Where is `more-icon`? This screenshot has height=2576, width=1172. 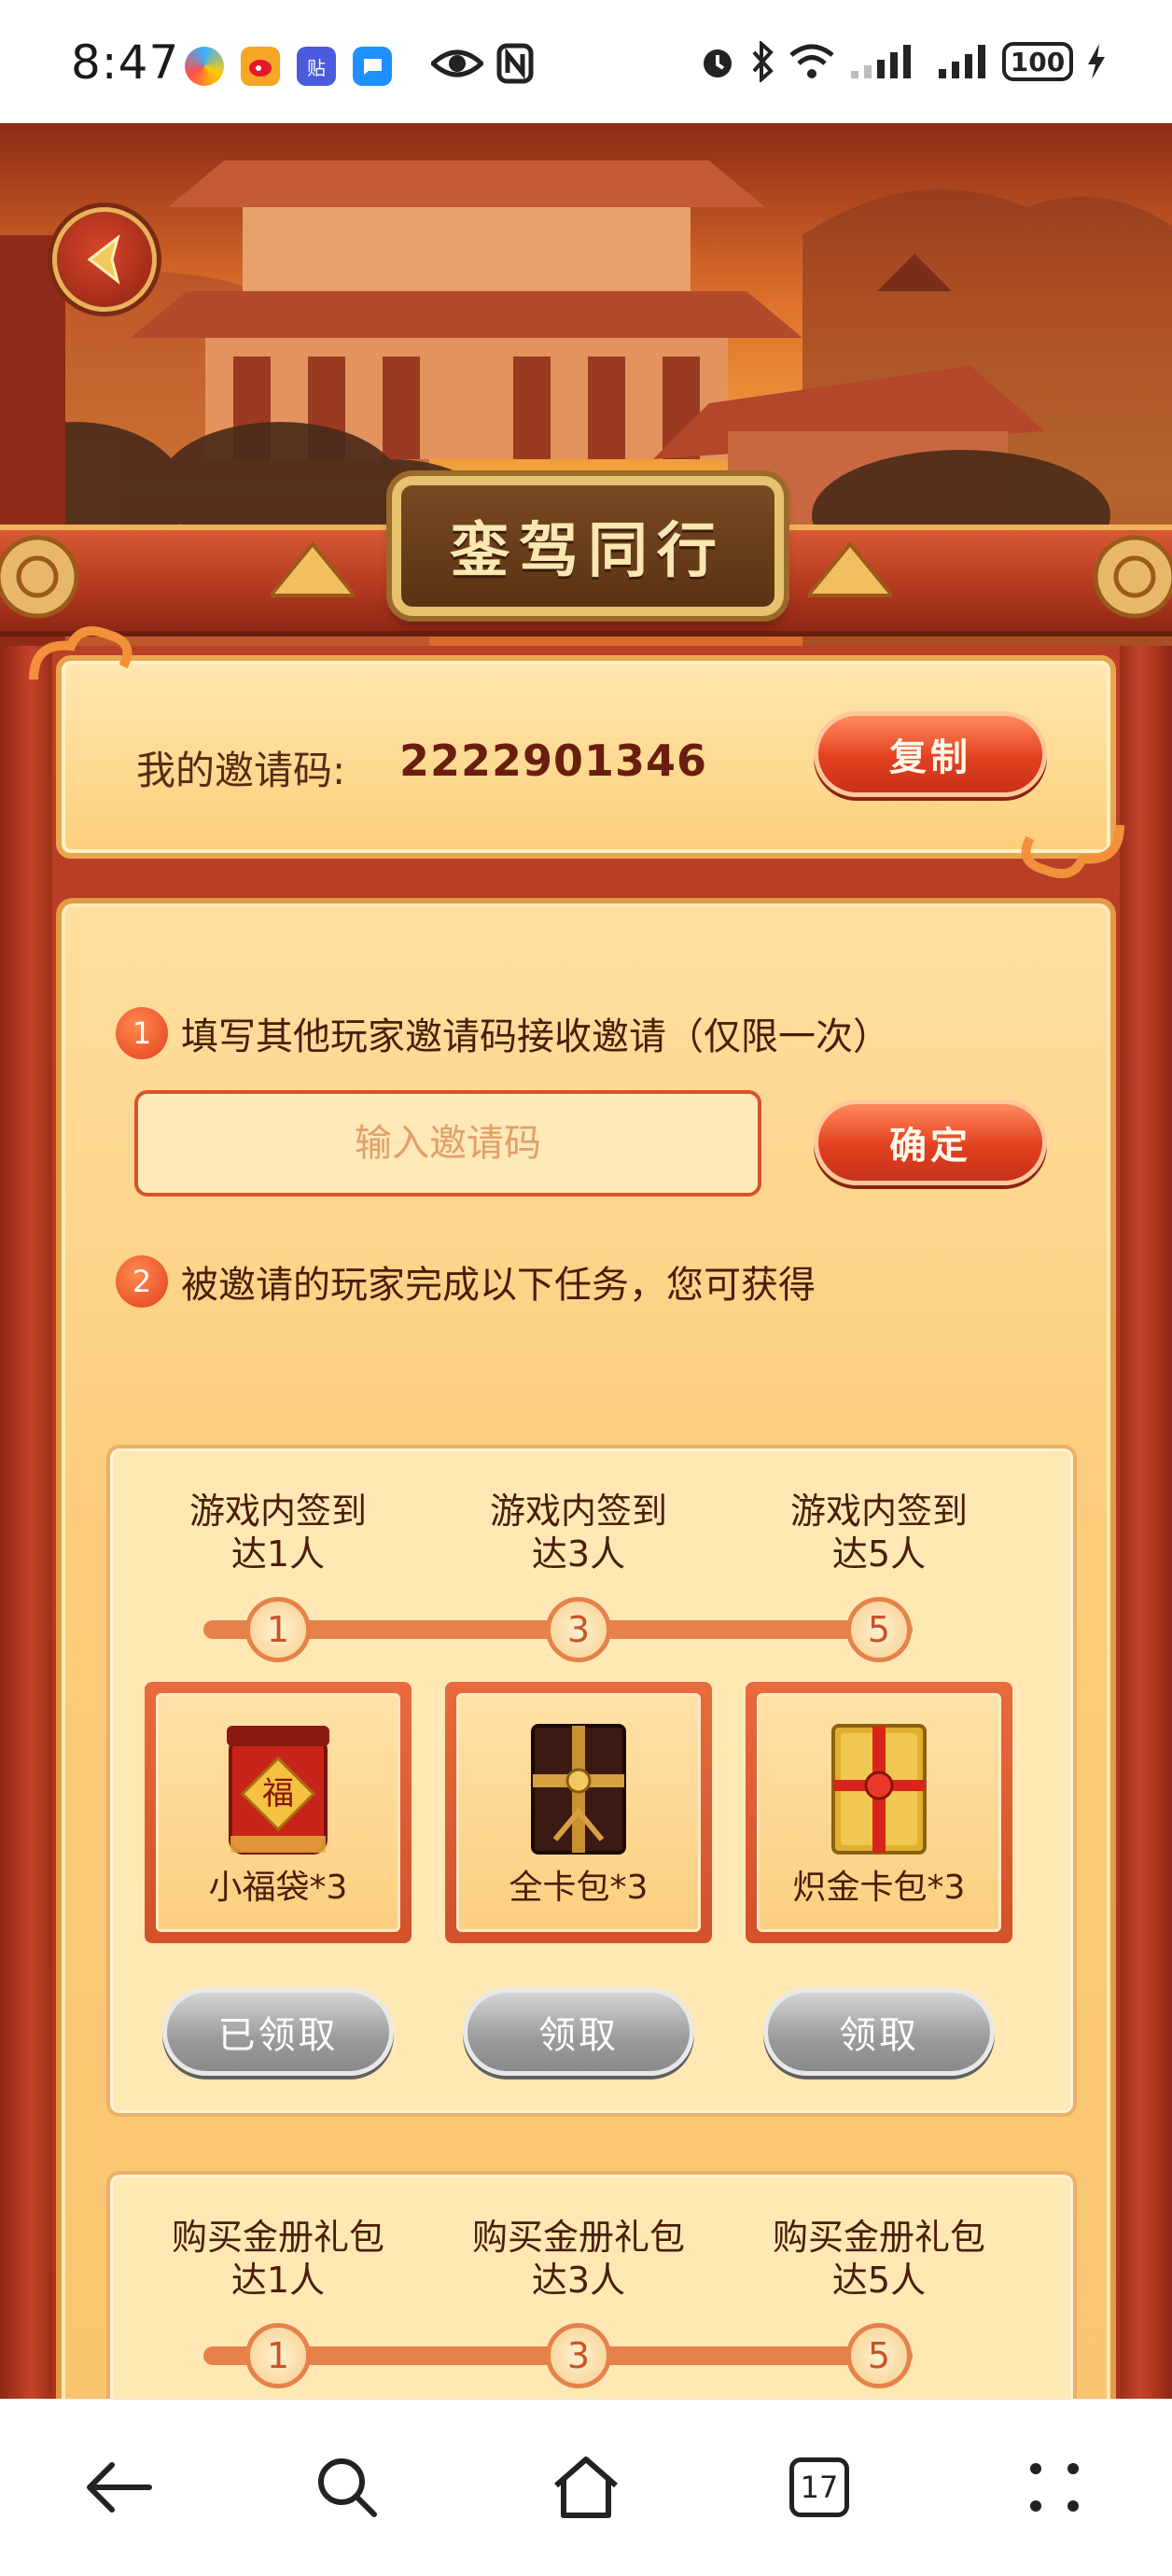 more-icon is located at coordinates (1054, 2487).